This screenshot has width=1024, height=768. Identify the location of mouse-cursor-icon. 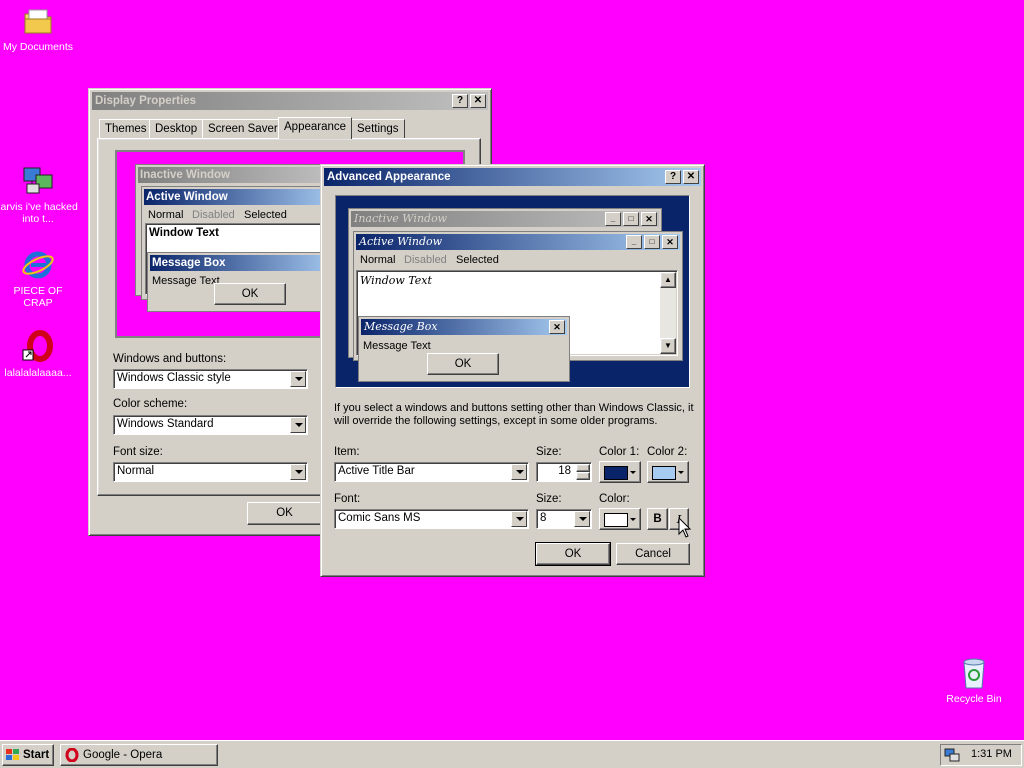
(685, 527).